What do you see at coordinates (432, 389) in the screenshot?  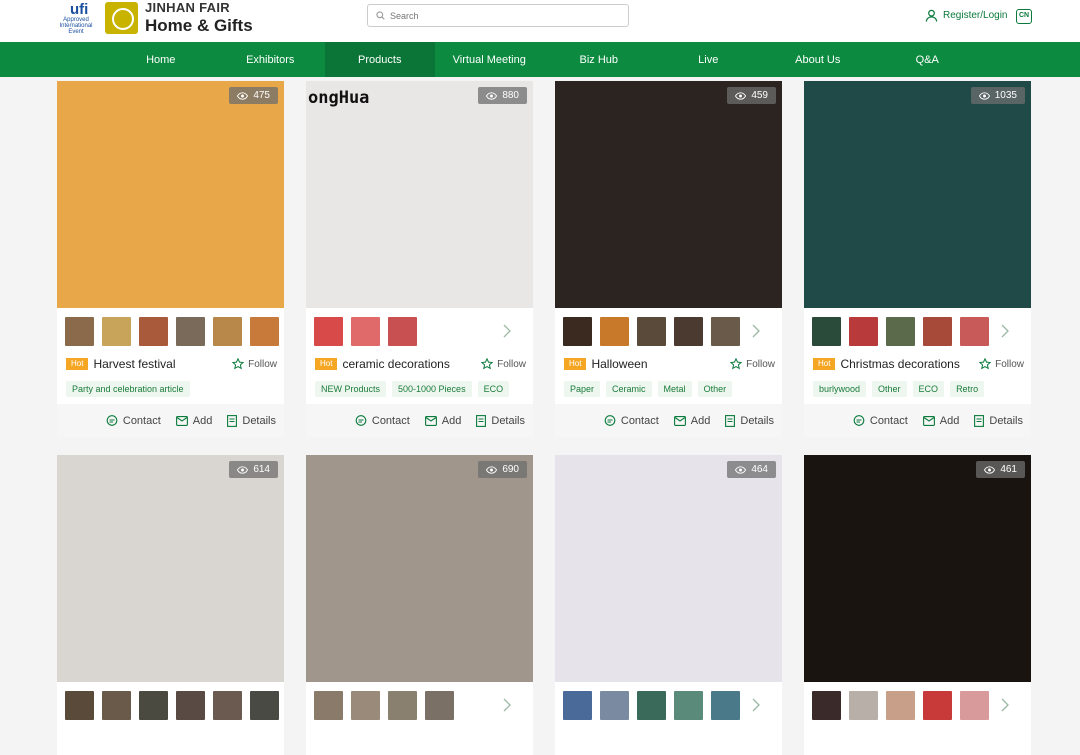 I see `product-tag: 500-1000 Pieces` at bounding box center [432, 389].